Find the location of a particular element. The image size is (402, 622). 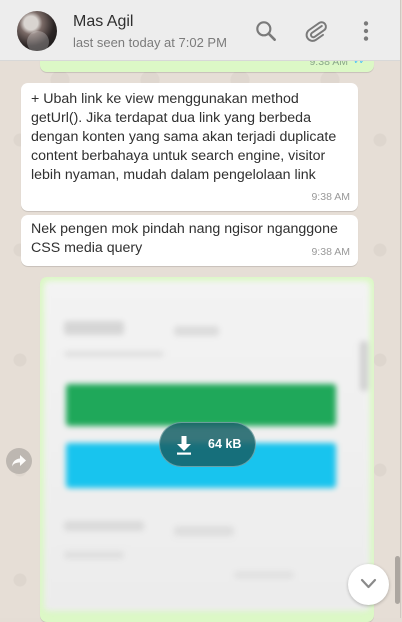

scroll-to-bottom-button is located at coordinates (368, 584).